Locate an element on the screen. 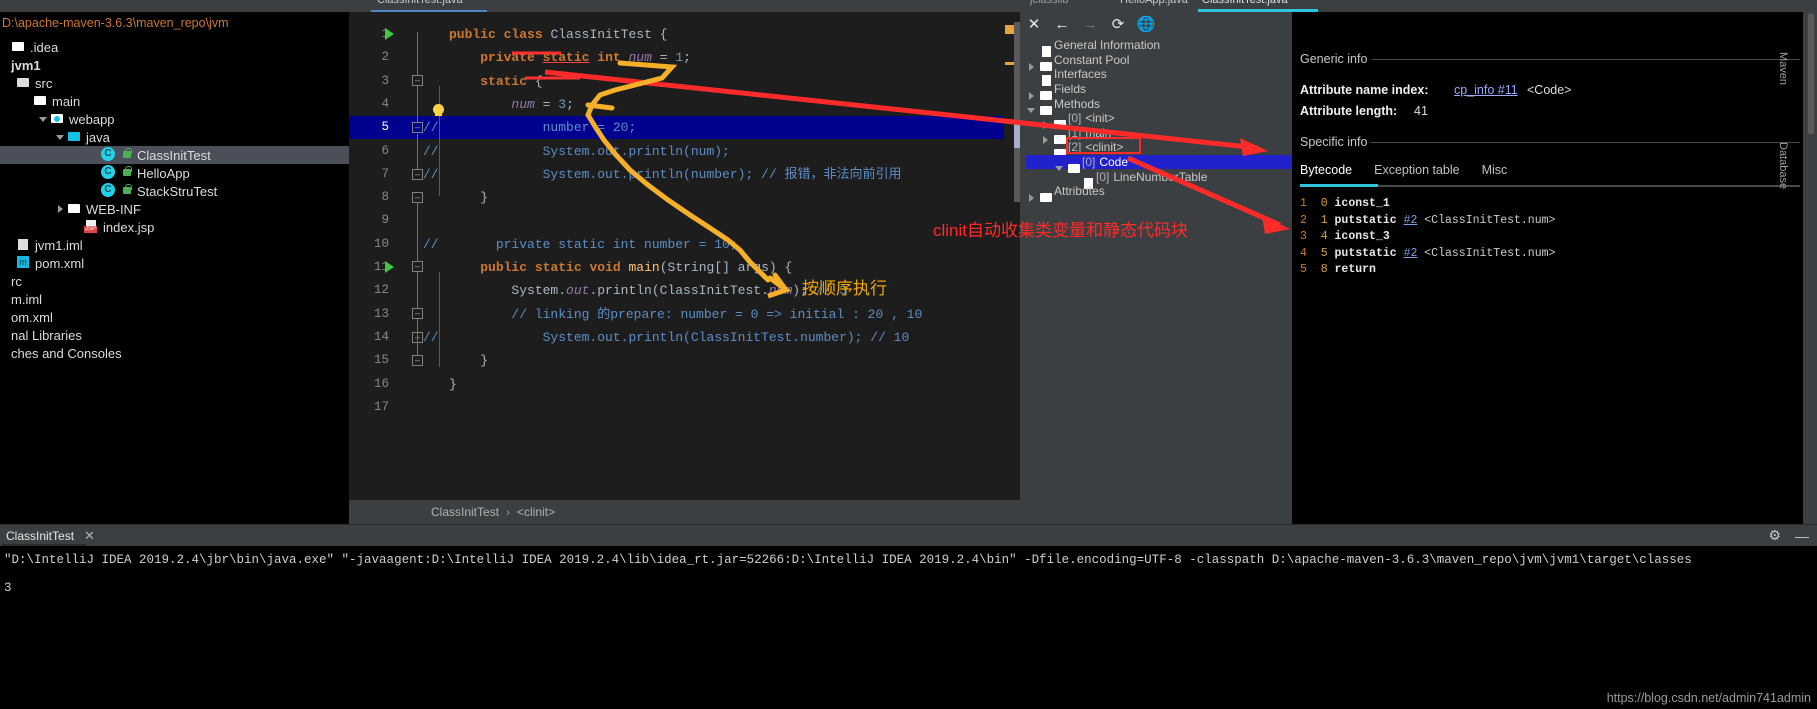 The image size is (1817, 709). maven-tool-label: Maven is located at coordinates (1783, 68).